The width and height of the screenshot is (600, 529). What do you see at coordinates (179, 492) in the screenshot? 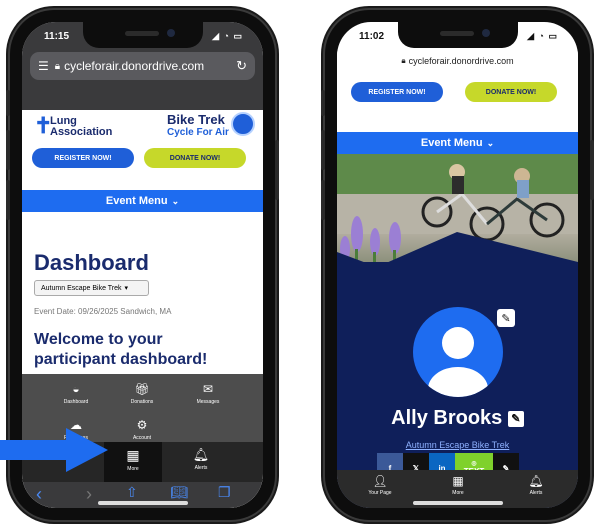
I see `bookmarks-icon: 📖︎` at bounding box center [179, 492].